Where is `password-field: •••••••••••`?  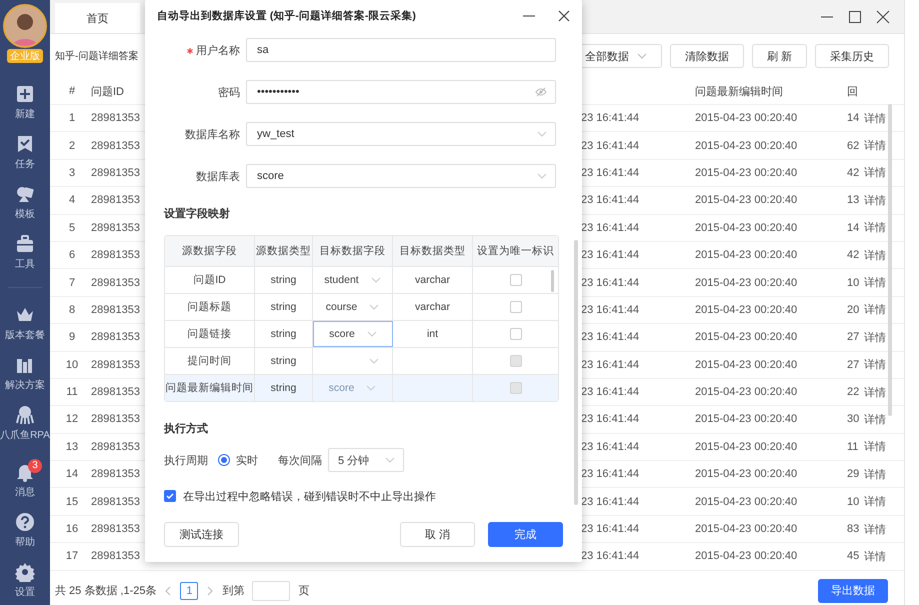
password-field: ••••••••••• is located at coordinates (401, 92).